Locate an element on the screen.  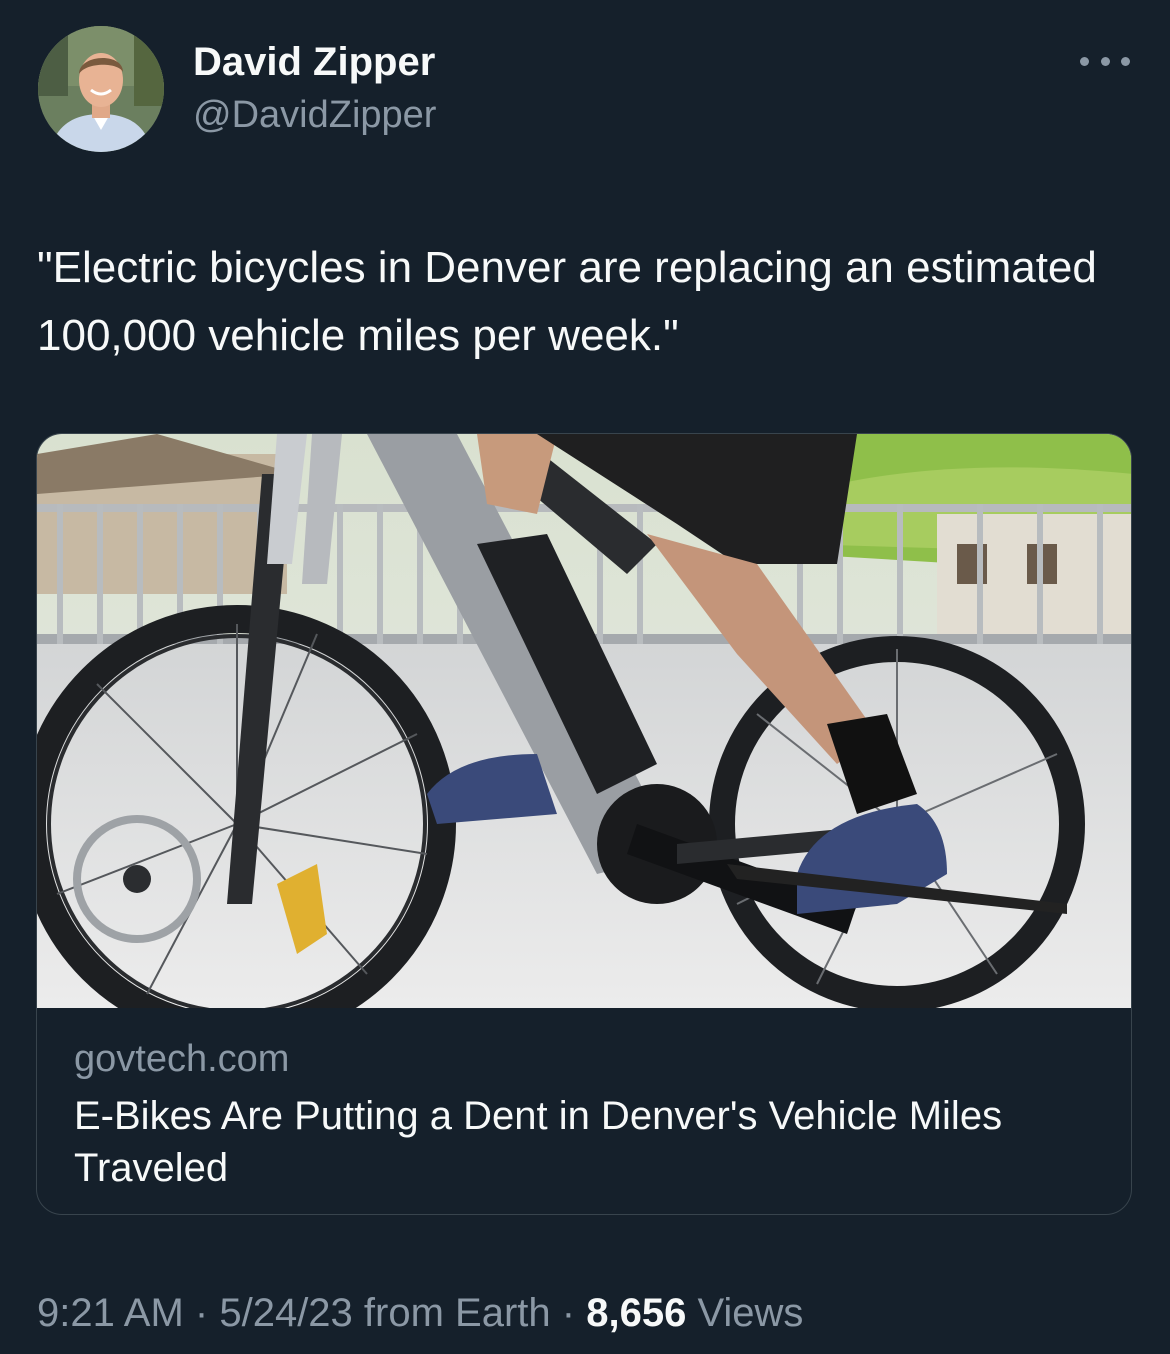
views-label: Views is located at coordinates (750, 1313).